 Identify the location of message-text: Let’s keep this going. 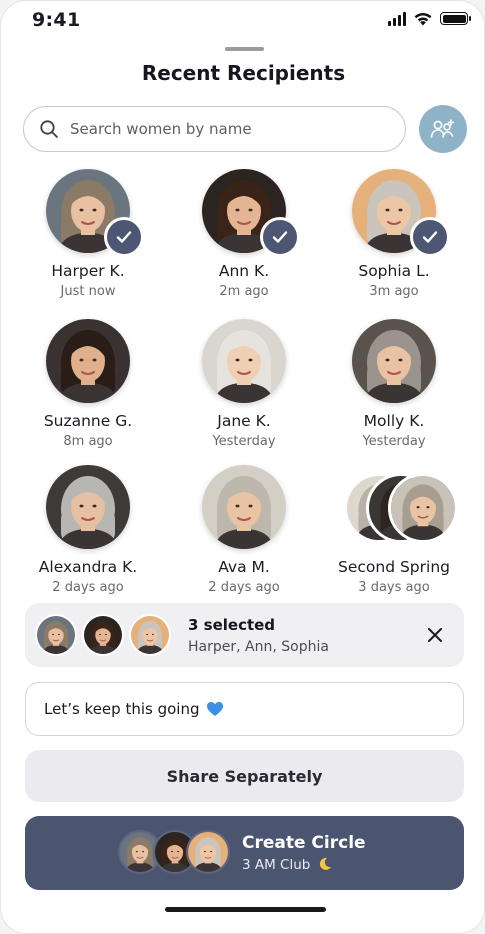
(122, 709).